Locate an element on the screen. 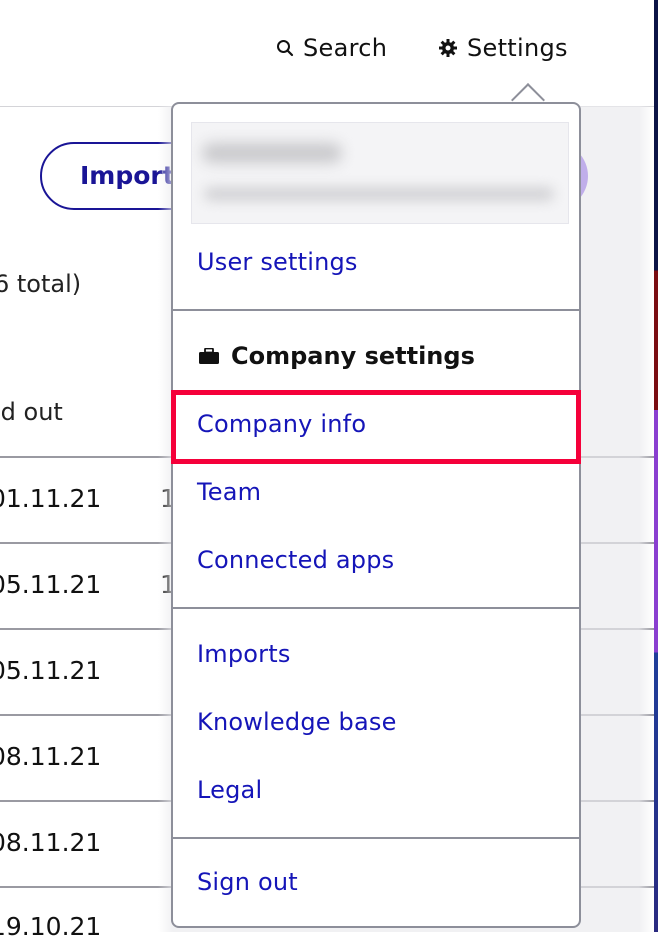 The image size is (658, 941). menu-item-team: Team is located at coordinates (229, 492).